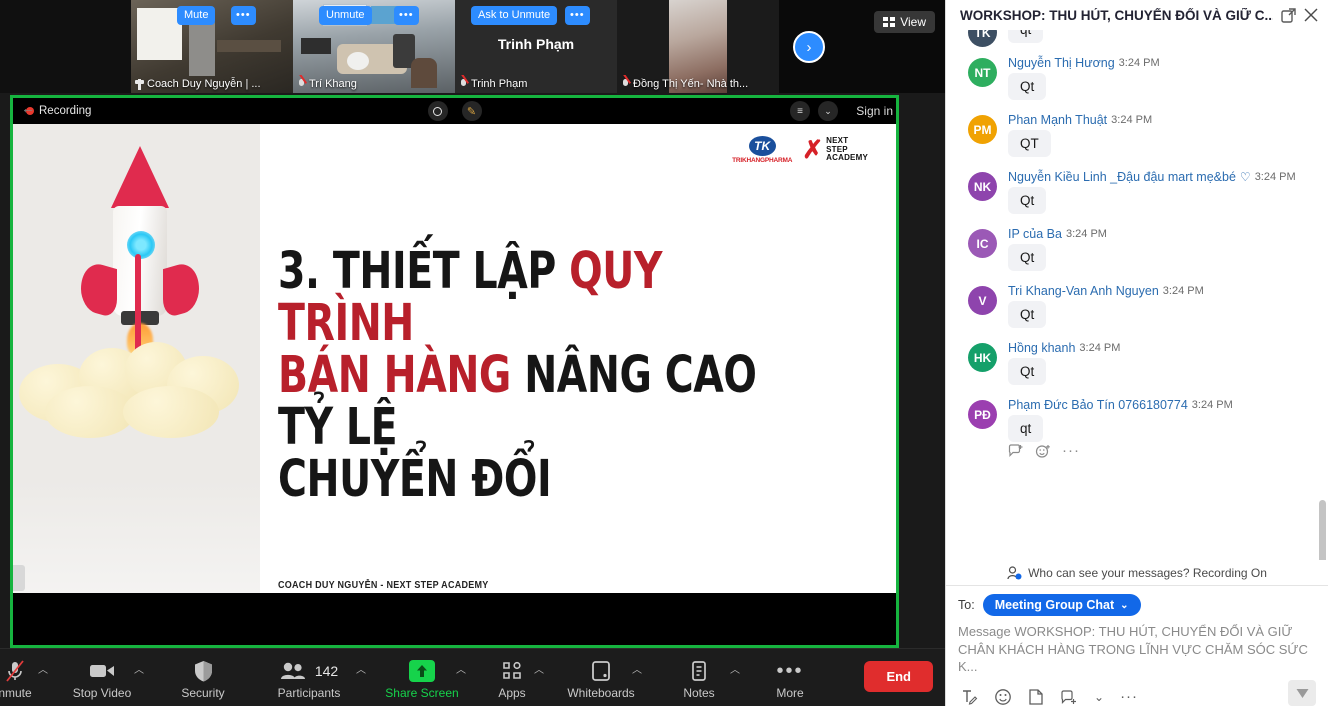  Describe the element at coordinates (1003, 697) in the screenshot. I see `emoji-icon` at that location.